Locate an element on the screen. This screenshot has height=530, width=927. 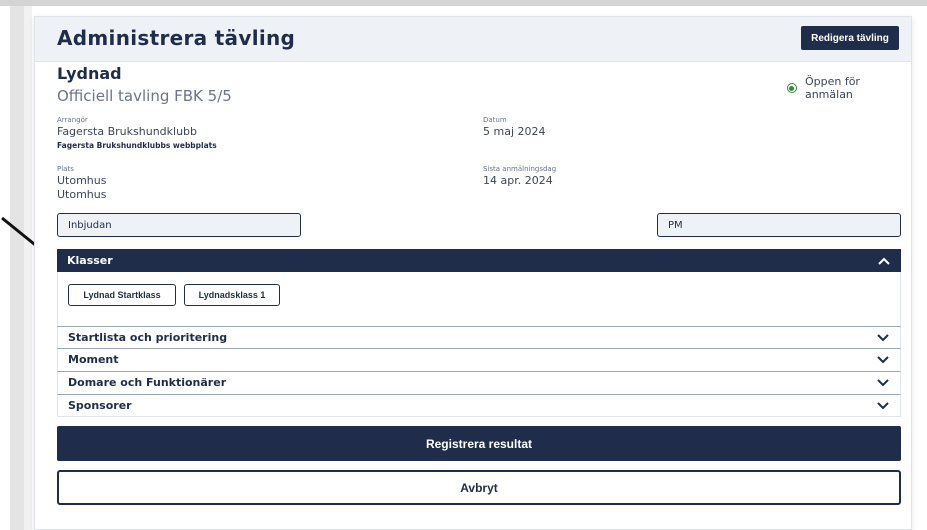
accordion-label: Sponsorer is located at coordinates (100, 405).